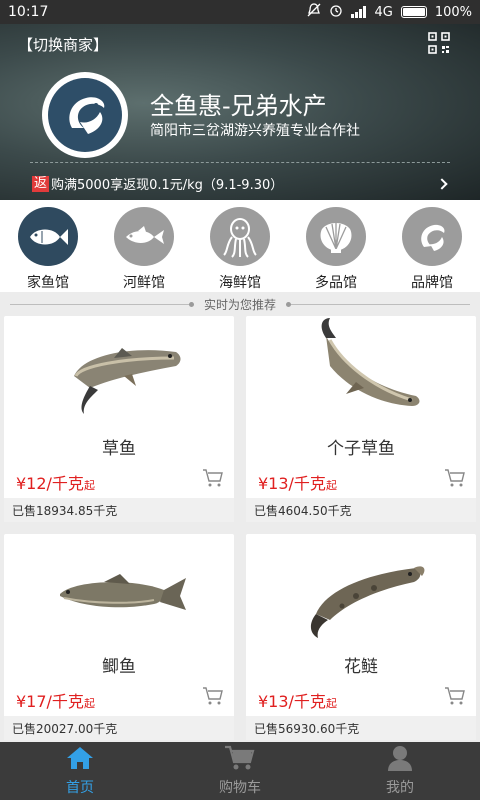 Image resolution: width=480 pixels, height=800 pixels. I want to click on status-time: 10:17, so click(28, 12).